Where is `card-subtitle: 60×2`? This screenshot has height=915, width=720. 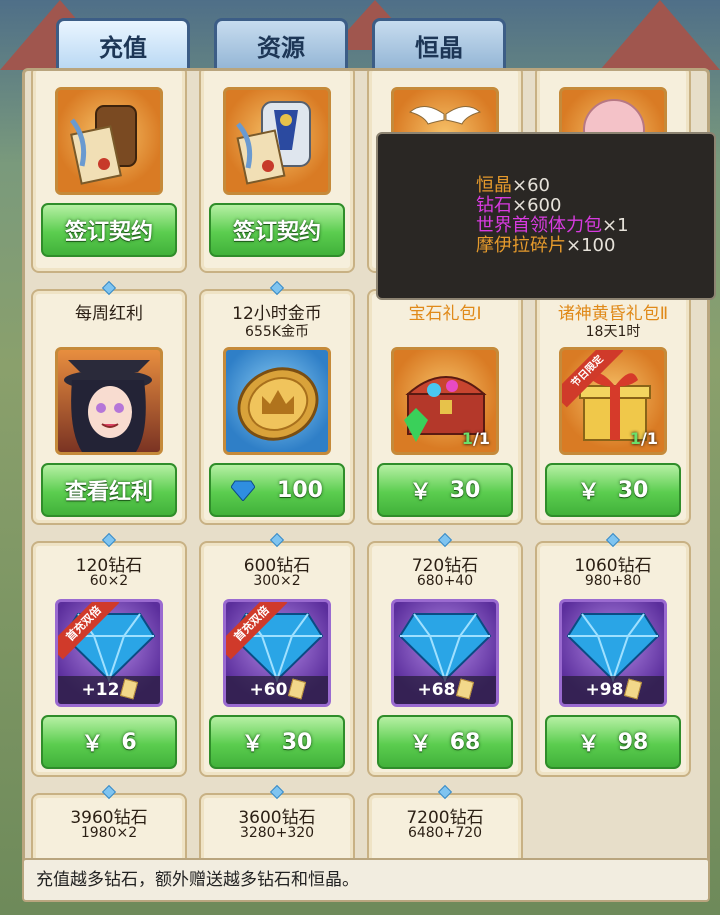 card-subtitle: 60×2 is located at coordinates (109, 581).